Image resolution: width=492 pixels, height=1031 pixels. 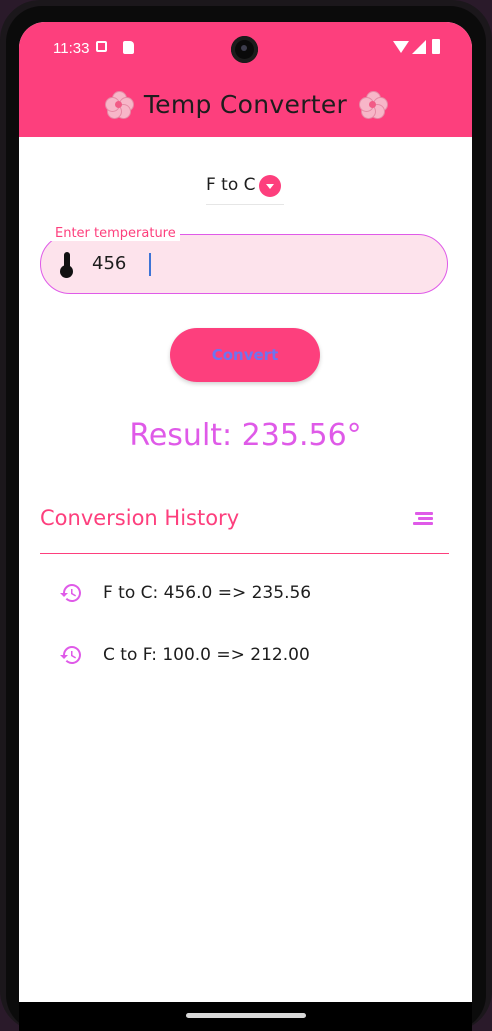 What do you see at coordinates (245, 79) in the screenshot?
I see `app-bar: 11:33 Temp Converter` at bounding box center [245, 79].